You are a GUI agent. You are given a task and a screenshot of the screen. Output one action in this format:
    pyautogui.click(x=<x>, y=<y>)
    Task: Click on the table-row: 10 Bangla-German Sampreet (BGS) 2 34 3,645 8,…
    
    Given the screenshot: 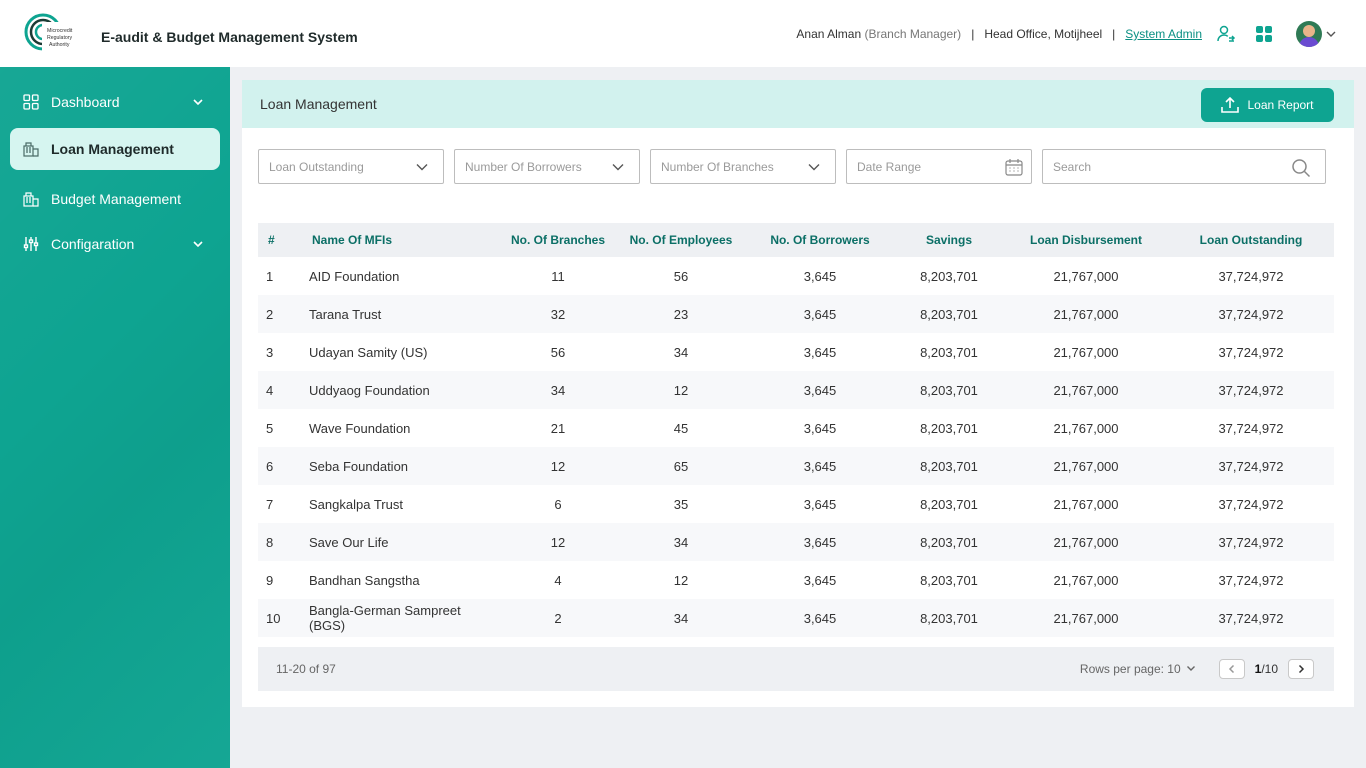 What is the action you would take?
    pyautogui.click(x=796, y=618)
    